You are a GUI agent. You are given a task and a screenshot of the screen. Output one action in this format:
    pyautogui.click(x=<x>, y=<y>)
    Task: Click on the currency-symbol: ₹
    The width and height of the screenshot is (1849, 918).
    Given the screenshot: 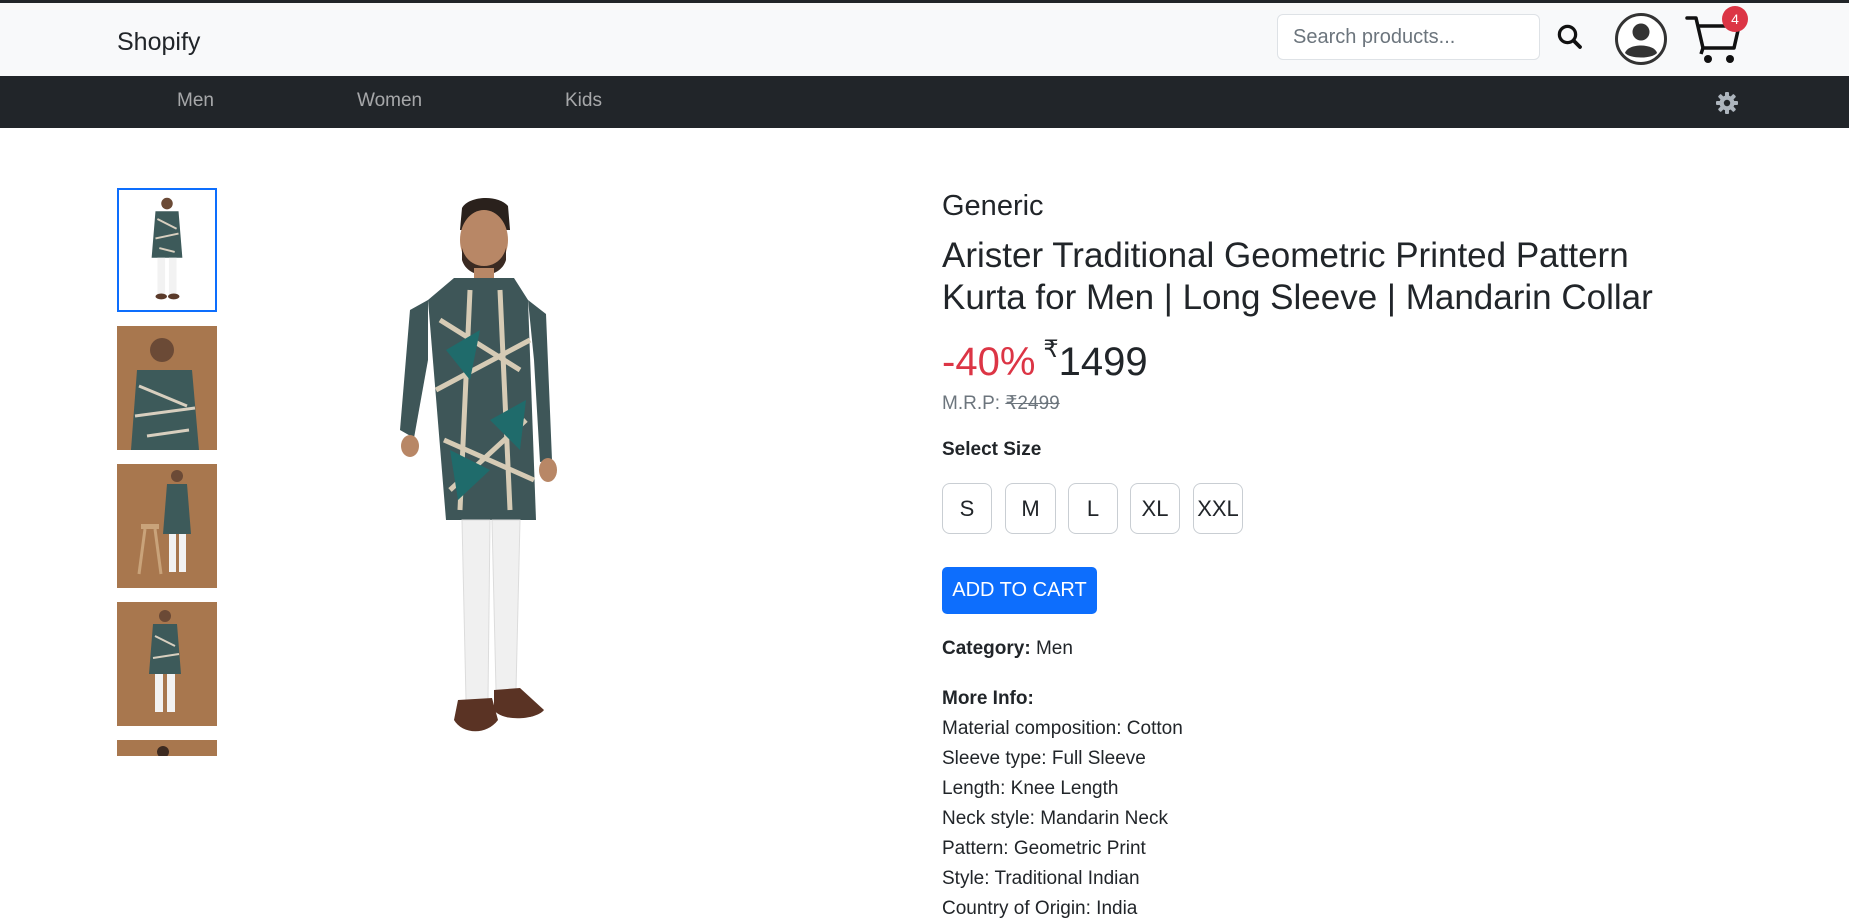 What is the action you would take?
    pyautogui.click(x=1051, y=349)
    